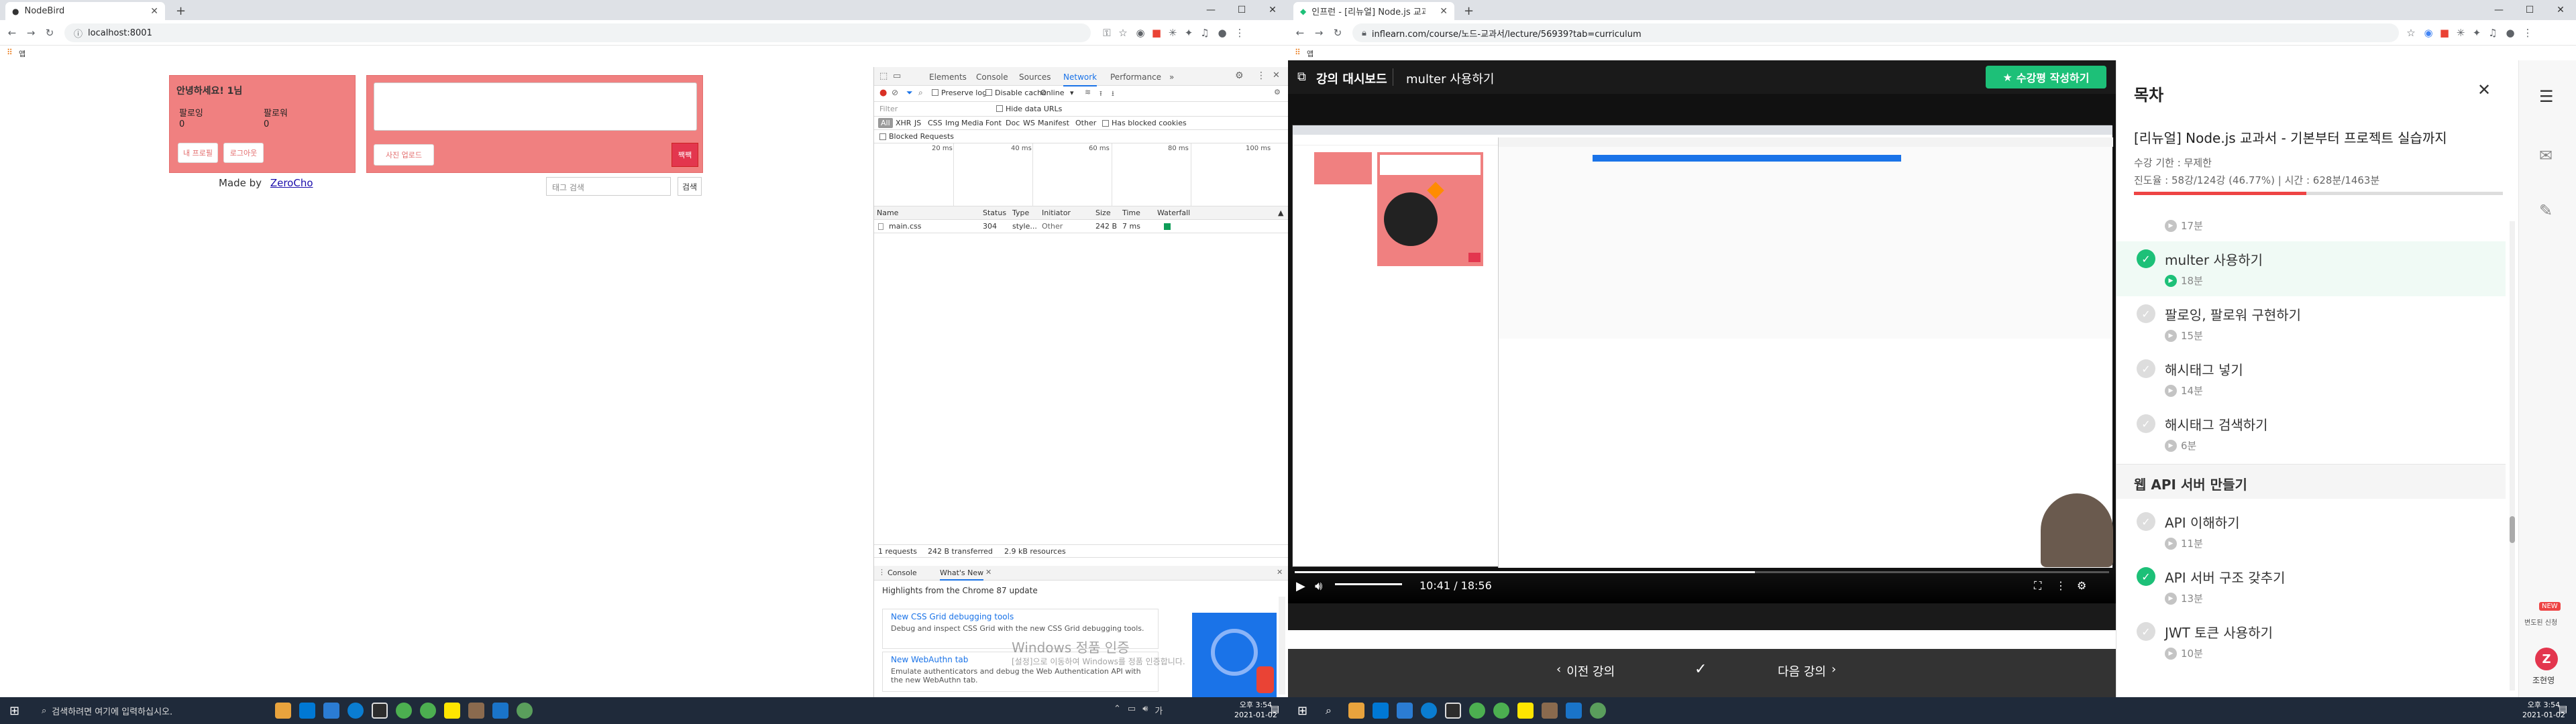  I want to click on table-row: main.css 304 style... Other 242 B 7 ms, so click(1081, 227).